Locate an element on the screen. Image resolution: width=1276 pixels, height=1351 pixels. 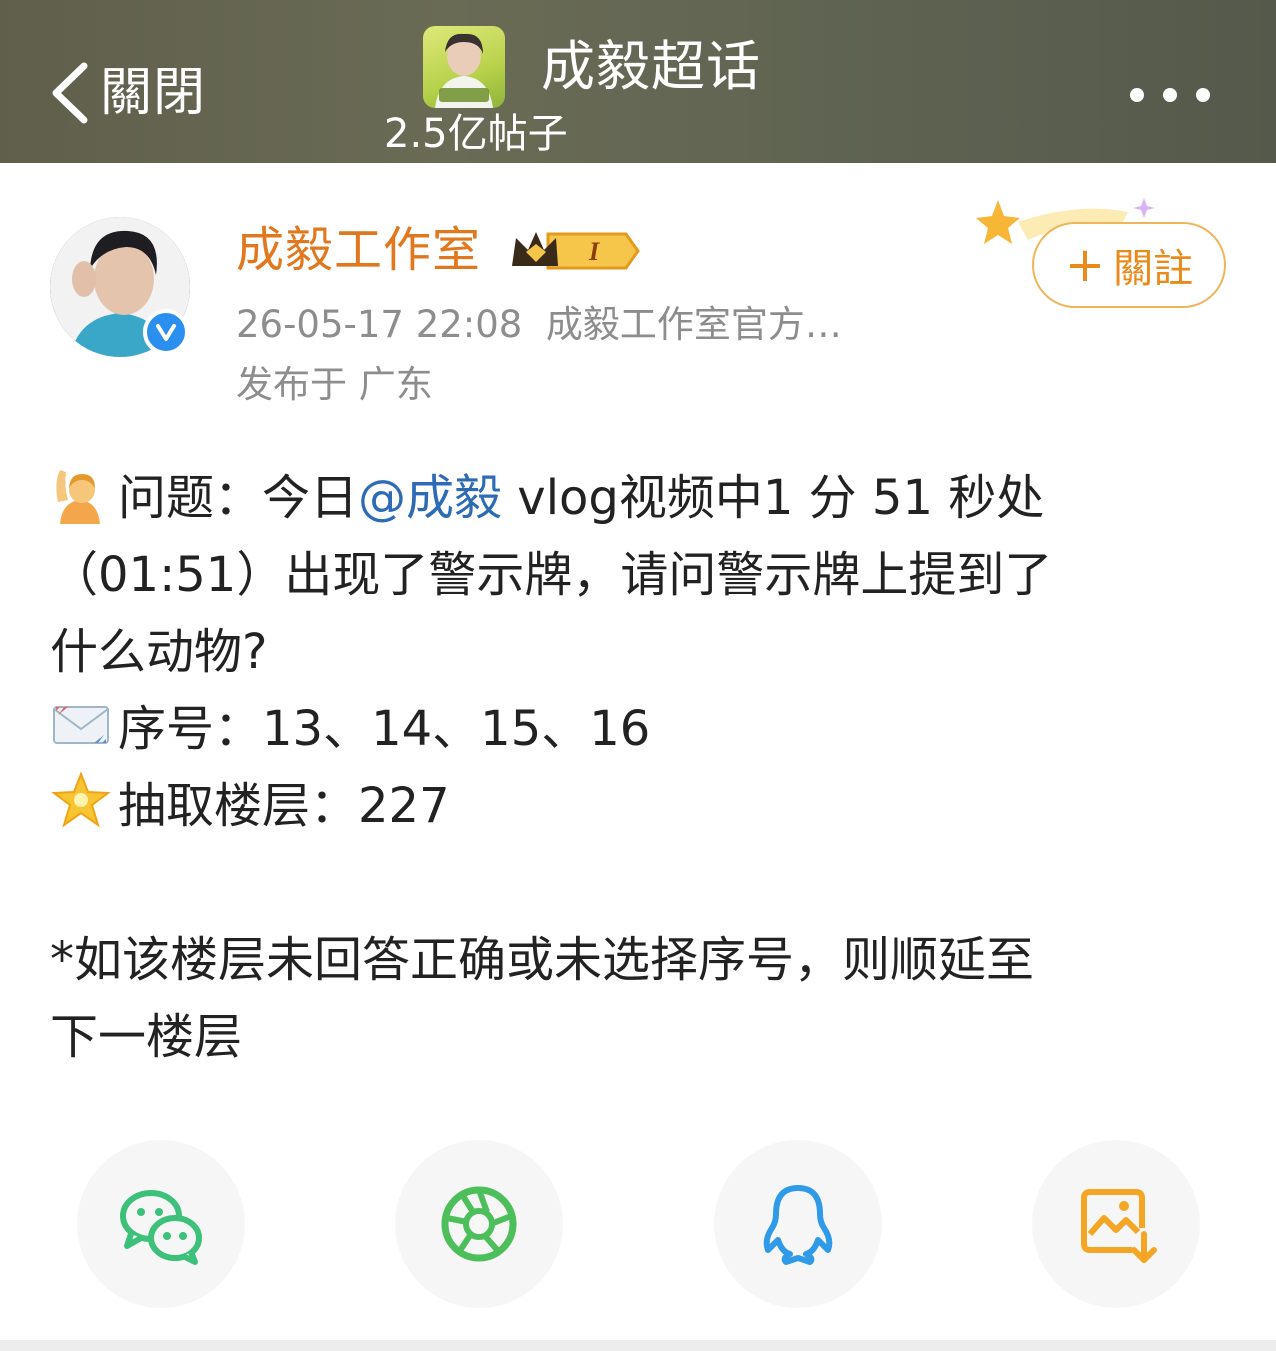
floor-text: 抽取楼层：227 is located at coordinates (284, 806).